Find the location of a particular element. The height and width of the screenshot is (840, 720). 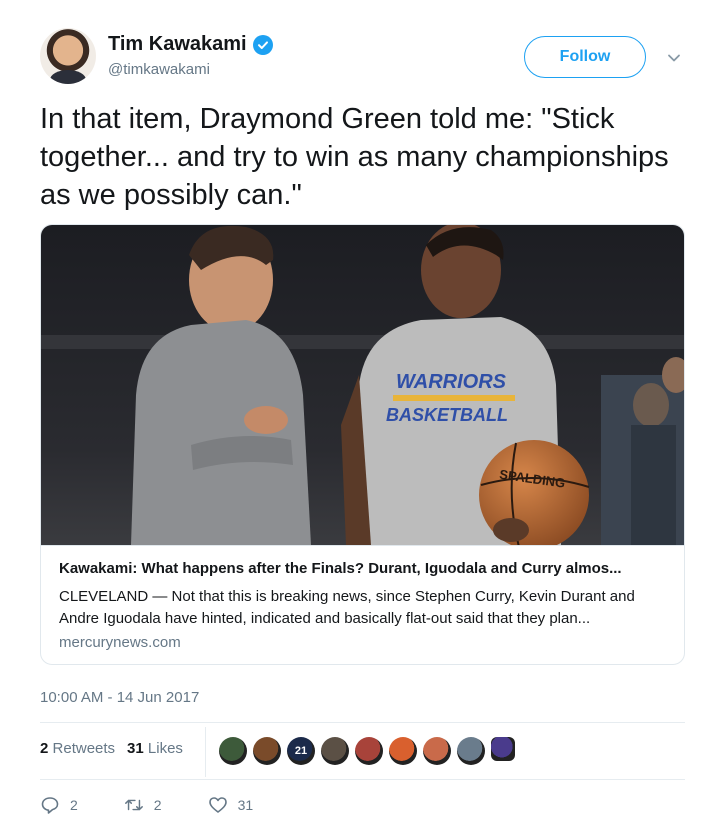

shirt-text-line1: WARRIORS is located at coordinates (451, 382).